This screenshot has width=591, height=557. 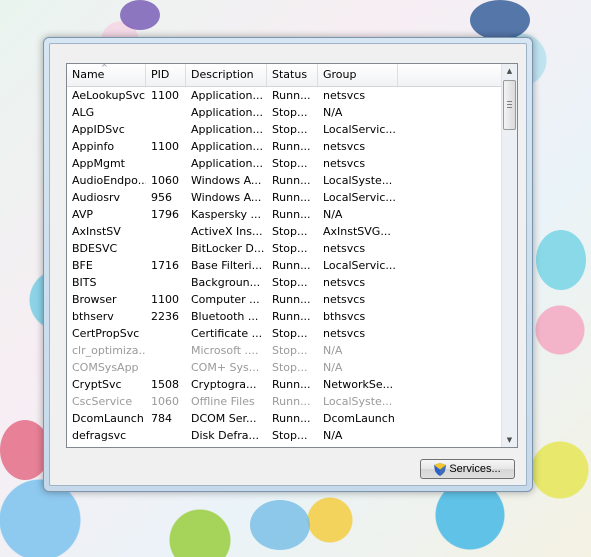 What do you see at coordinates (109, 95) in the screenshot?
I see `service-name: AeLookupSvc` at bounding box center [109, 95].